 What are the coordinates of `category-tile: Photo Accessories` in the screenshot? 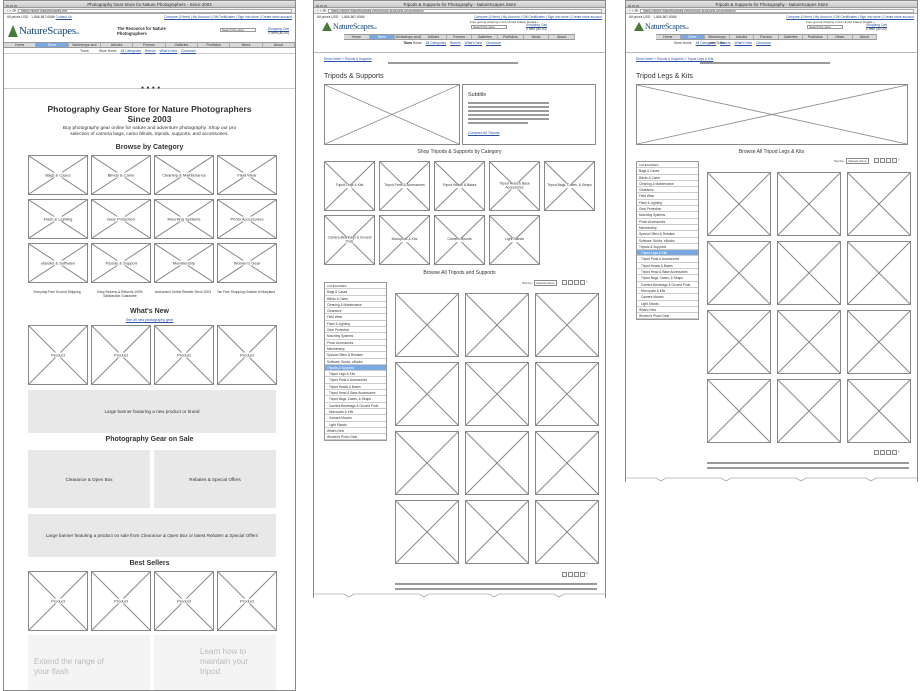 It's located at (247, 219).